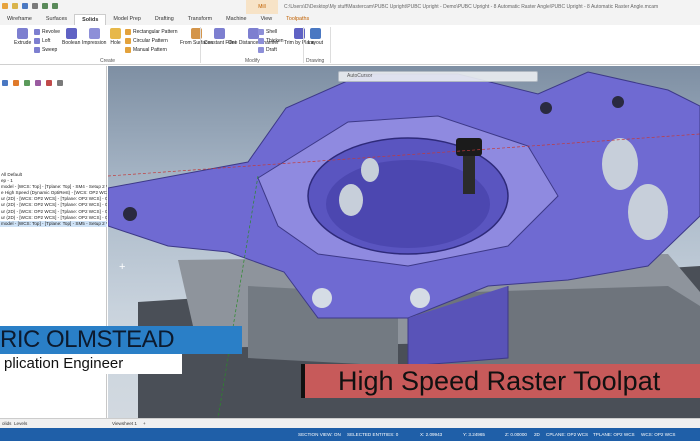 The image size is (700, 441). I want to click on tab-transform: Transform, so click(200, 19).